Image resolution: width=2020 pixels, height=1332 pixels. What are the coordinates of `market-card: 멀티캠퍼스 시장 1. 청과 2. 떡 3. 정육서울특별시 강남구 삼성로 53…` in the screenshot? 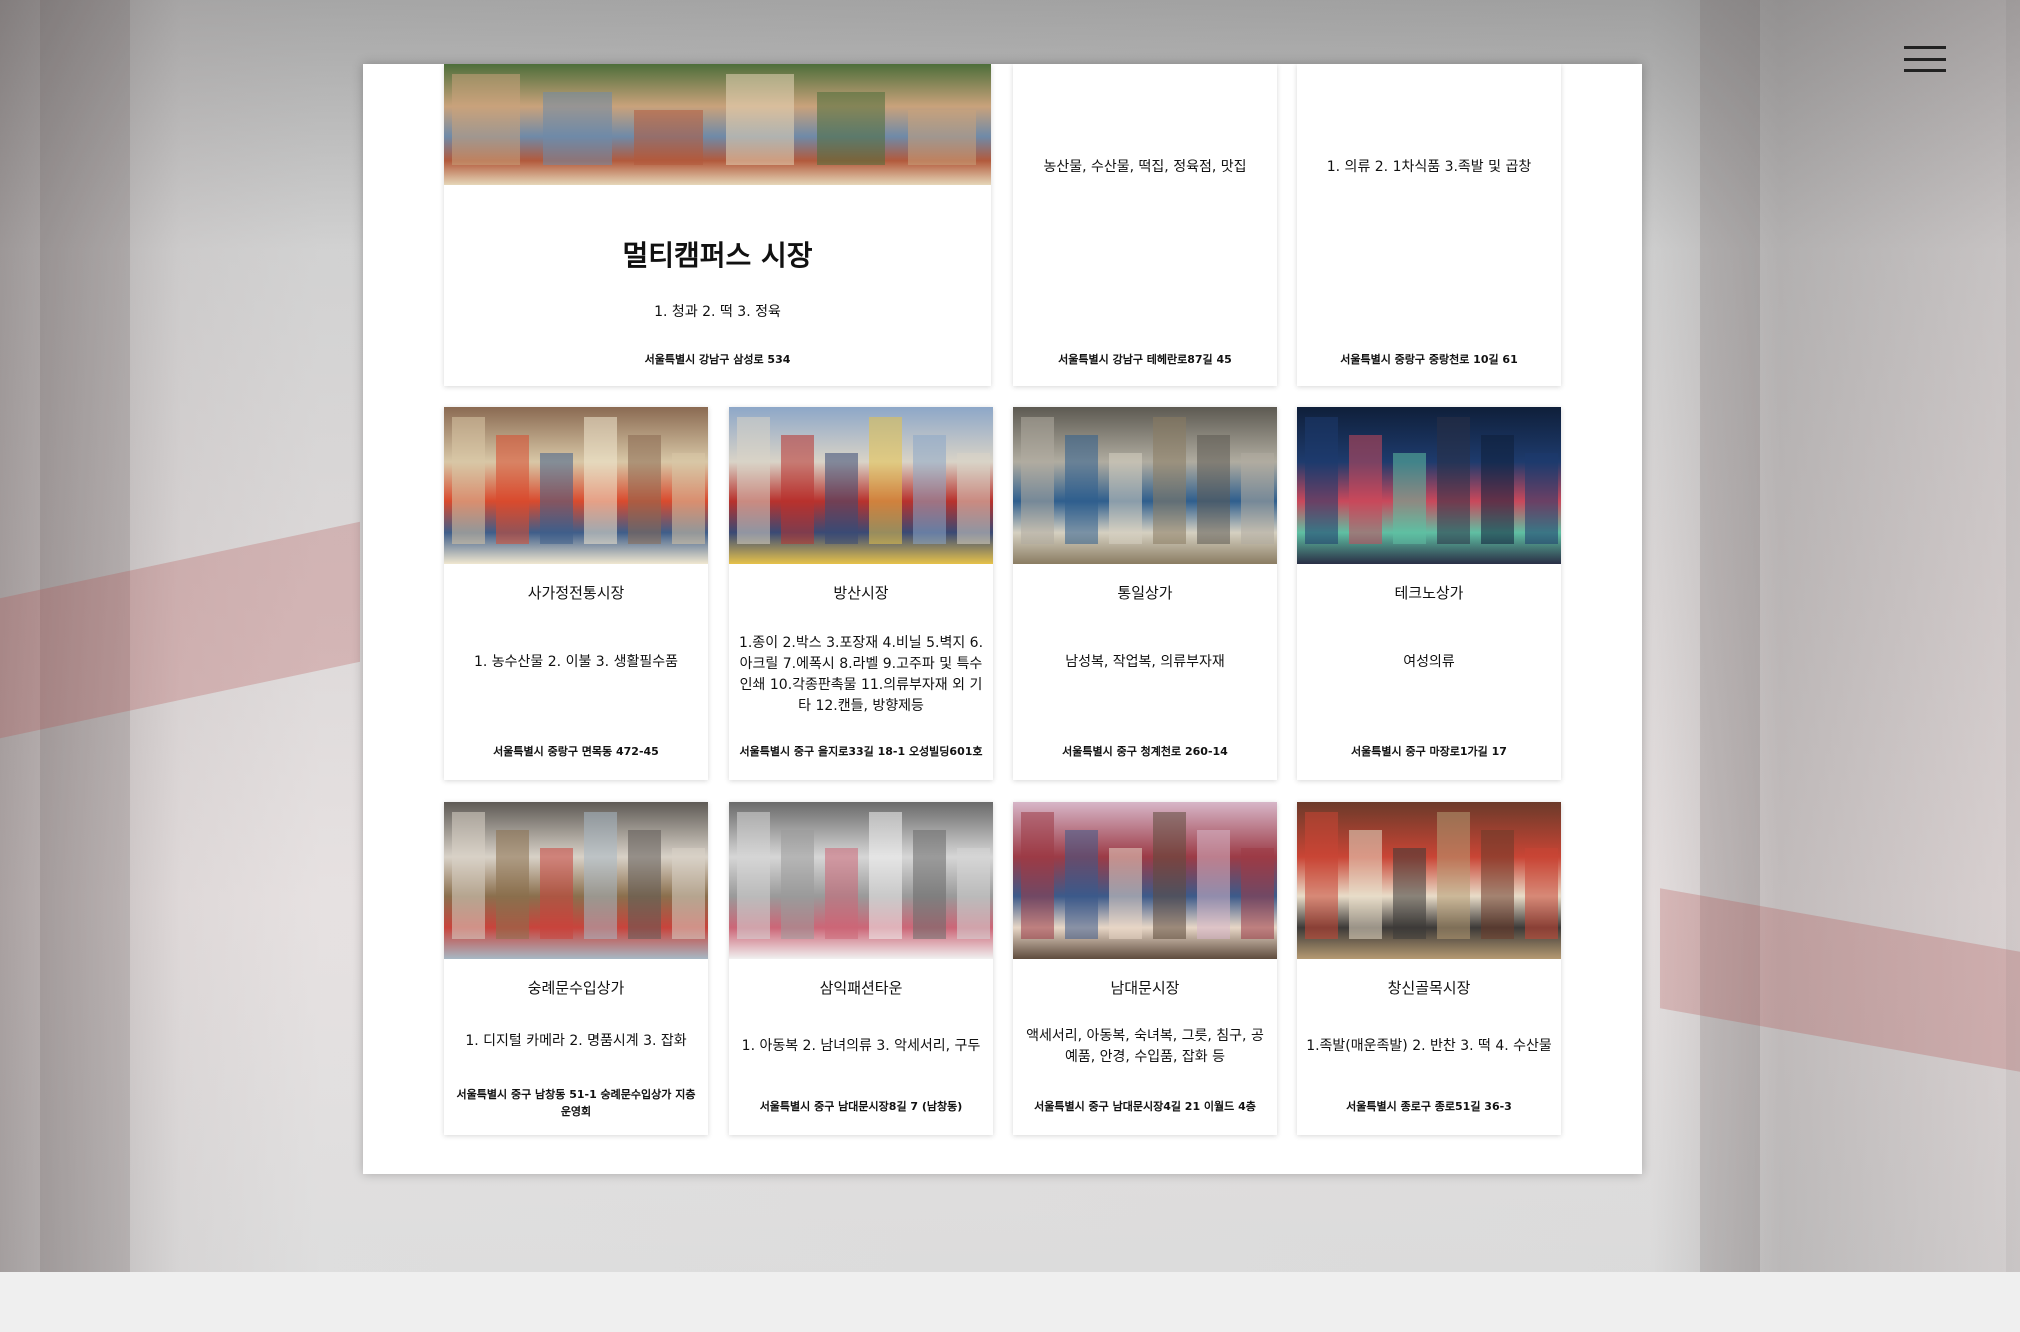 It's located at (717, 225).